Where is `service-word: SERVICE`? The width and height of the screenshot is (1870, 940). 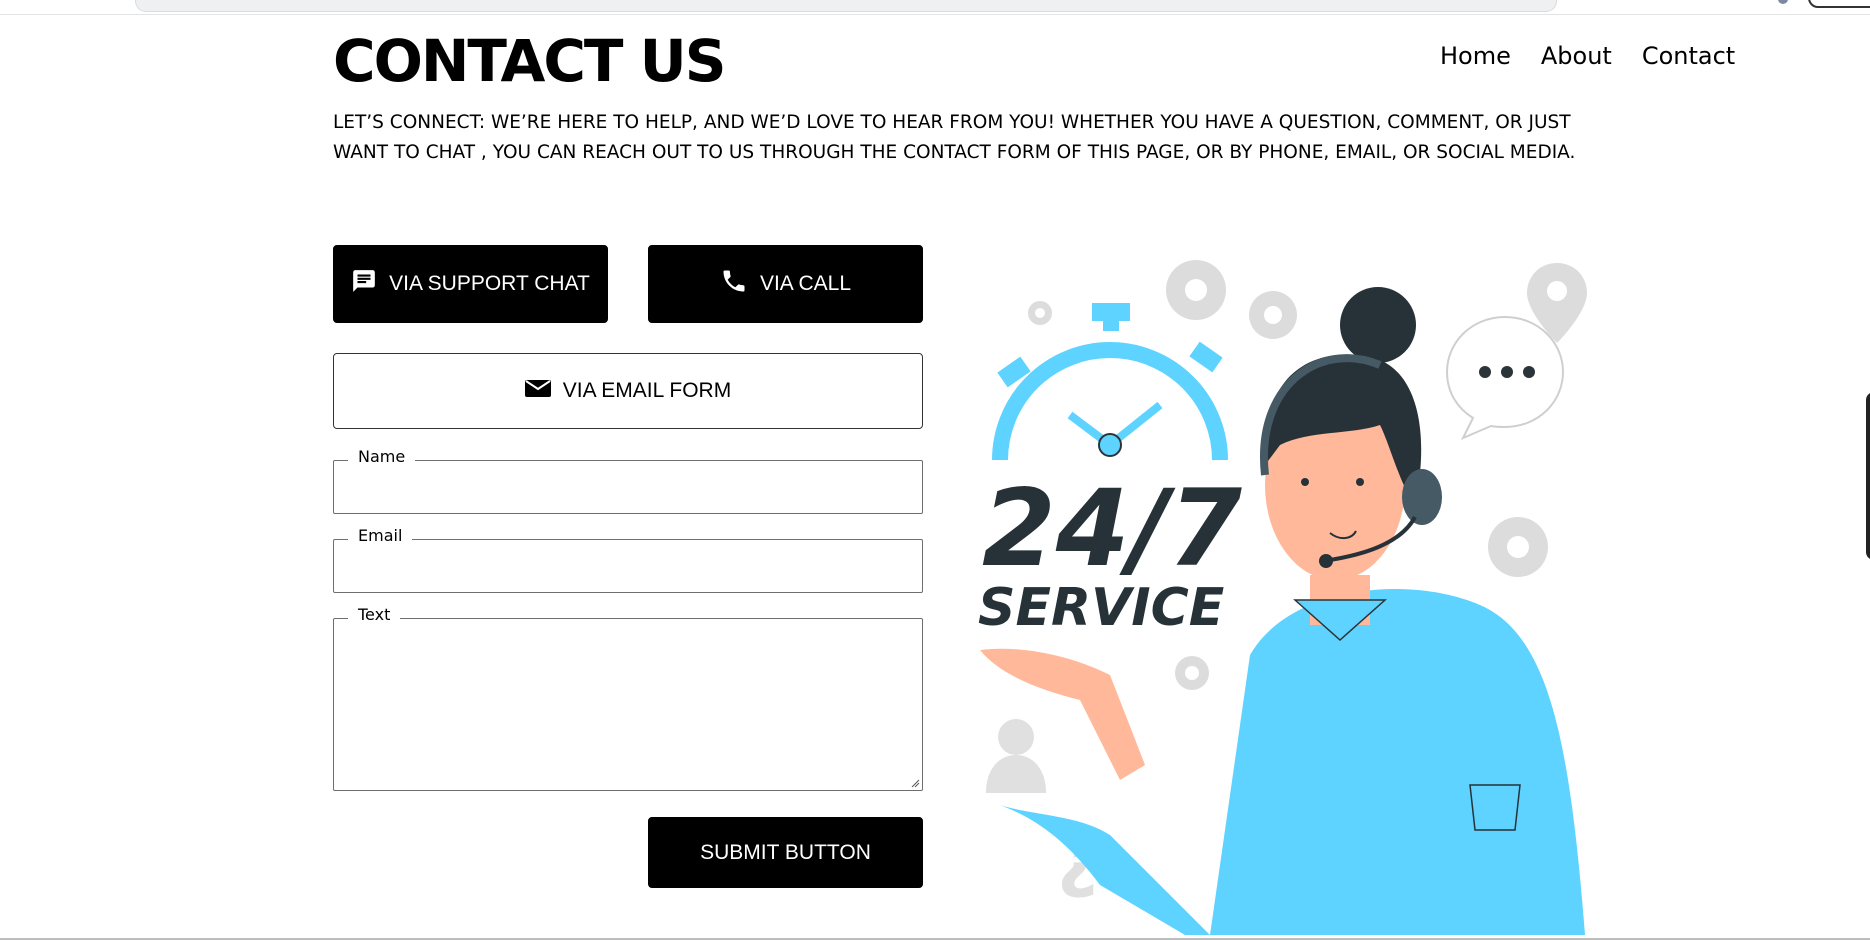
service-word: SERVICE is located at coordinates (1101, 608).